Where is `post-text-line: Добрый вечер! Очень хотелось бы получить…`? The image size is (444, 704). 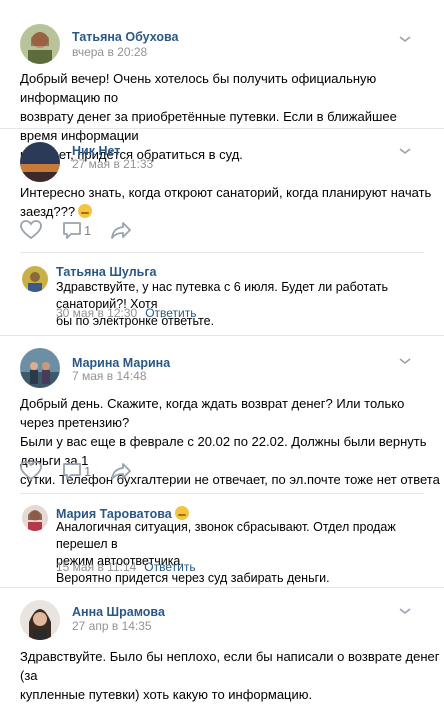 post-text-line: Добрый вечер! Очень хотелось бы получить… is located at coordinates (198, 88).